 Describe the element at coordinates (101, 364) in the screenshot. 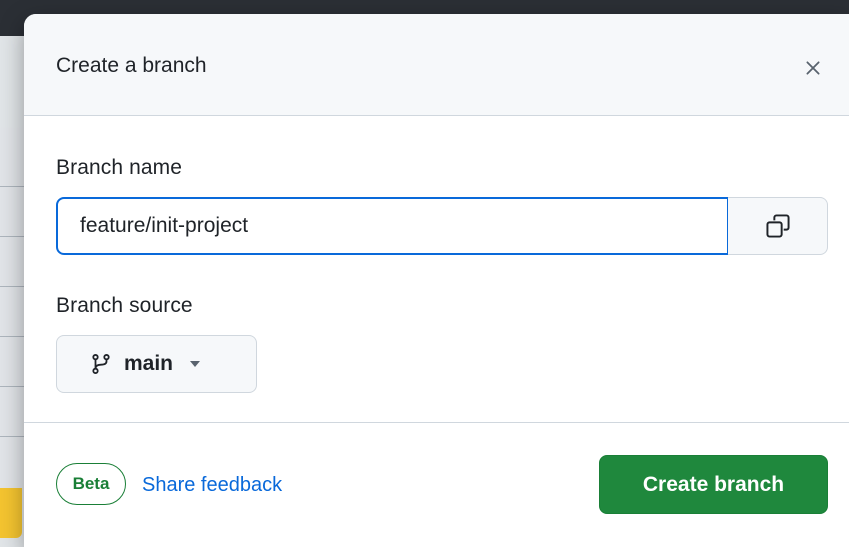

I see `git-branch-icon` at that location.